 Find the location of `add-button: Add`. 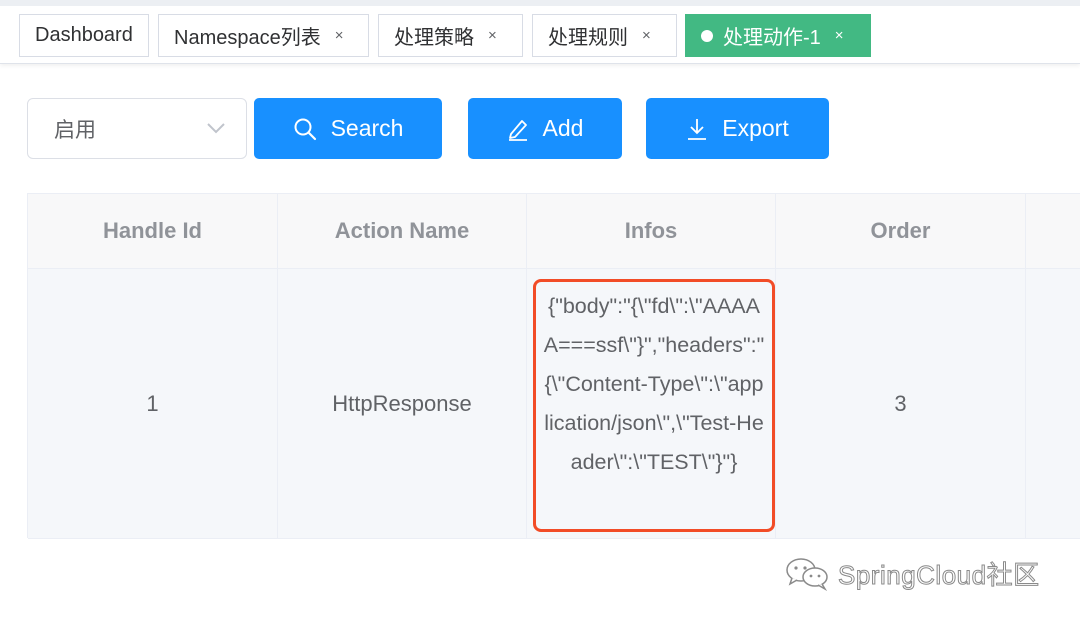

add-button: Add is located at coordinates (545, 128).